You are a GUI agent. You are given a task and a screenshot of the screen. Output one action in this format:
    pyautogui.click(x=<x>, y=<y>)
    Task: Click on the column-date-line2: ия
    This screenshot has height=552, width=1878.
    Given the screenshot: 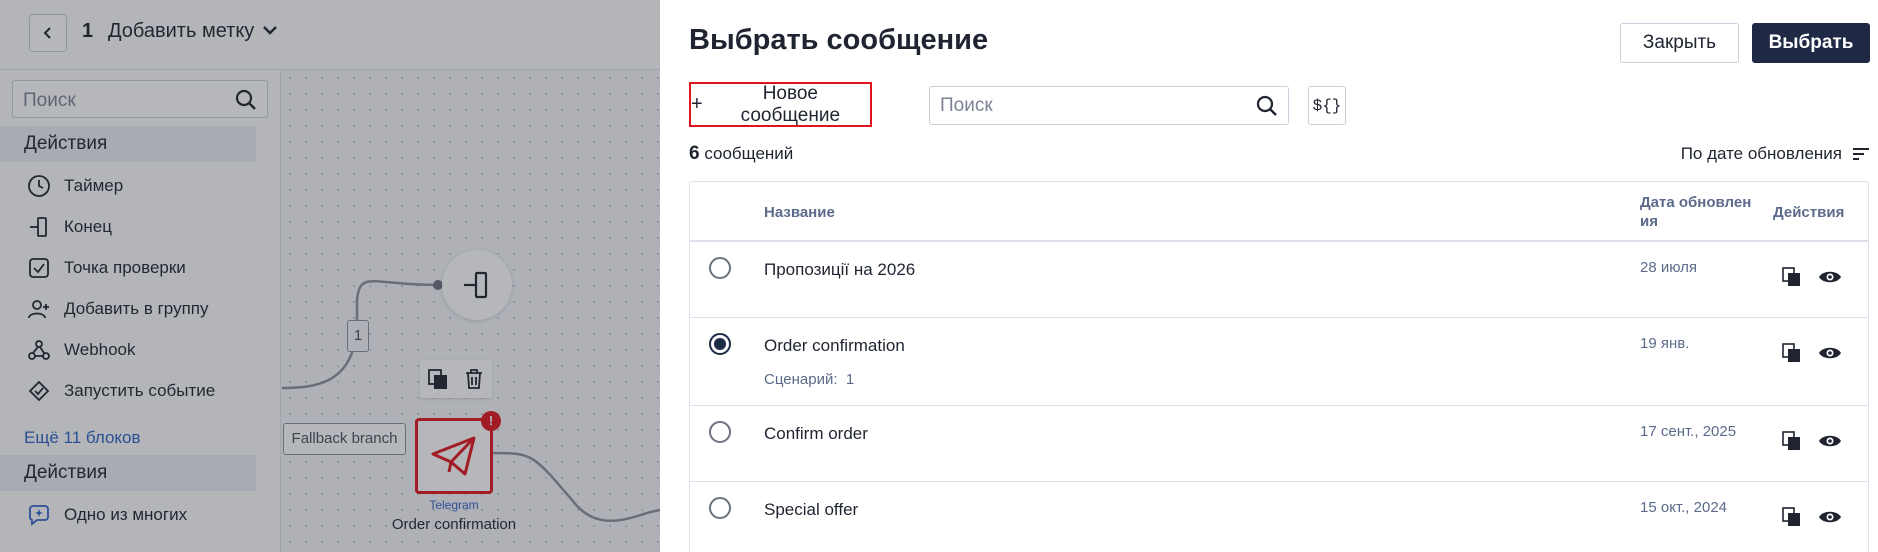 What is the action you would take?
    pyautogui.click(x=1649, y=221)
    